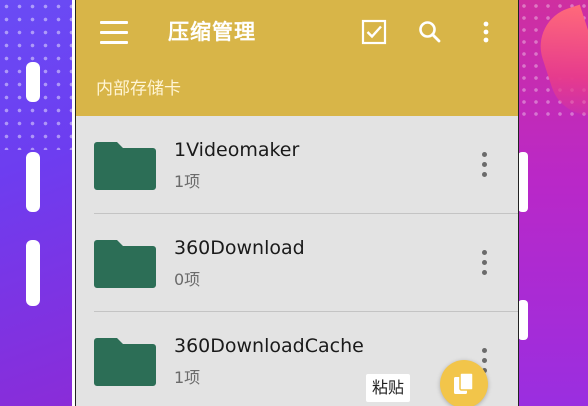  I want to click on checkbox-icon, so click(374, 32).